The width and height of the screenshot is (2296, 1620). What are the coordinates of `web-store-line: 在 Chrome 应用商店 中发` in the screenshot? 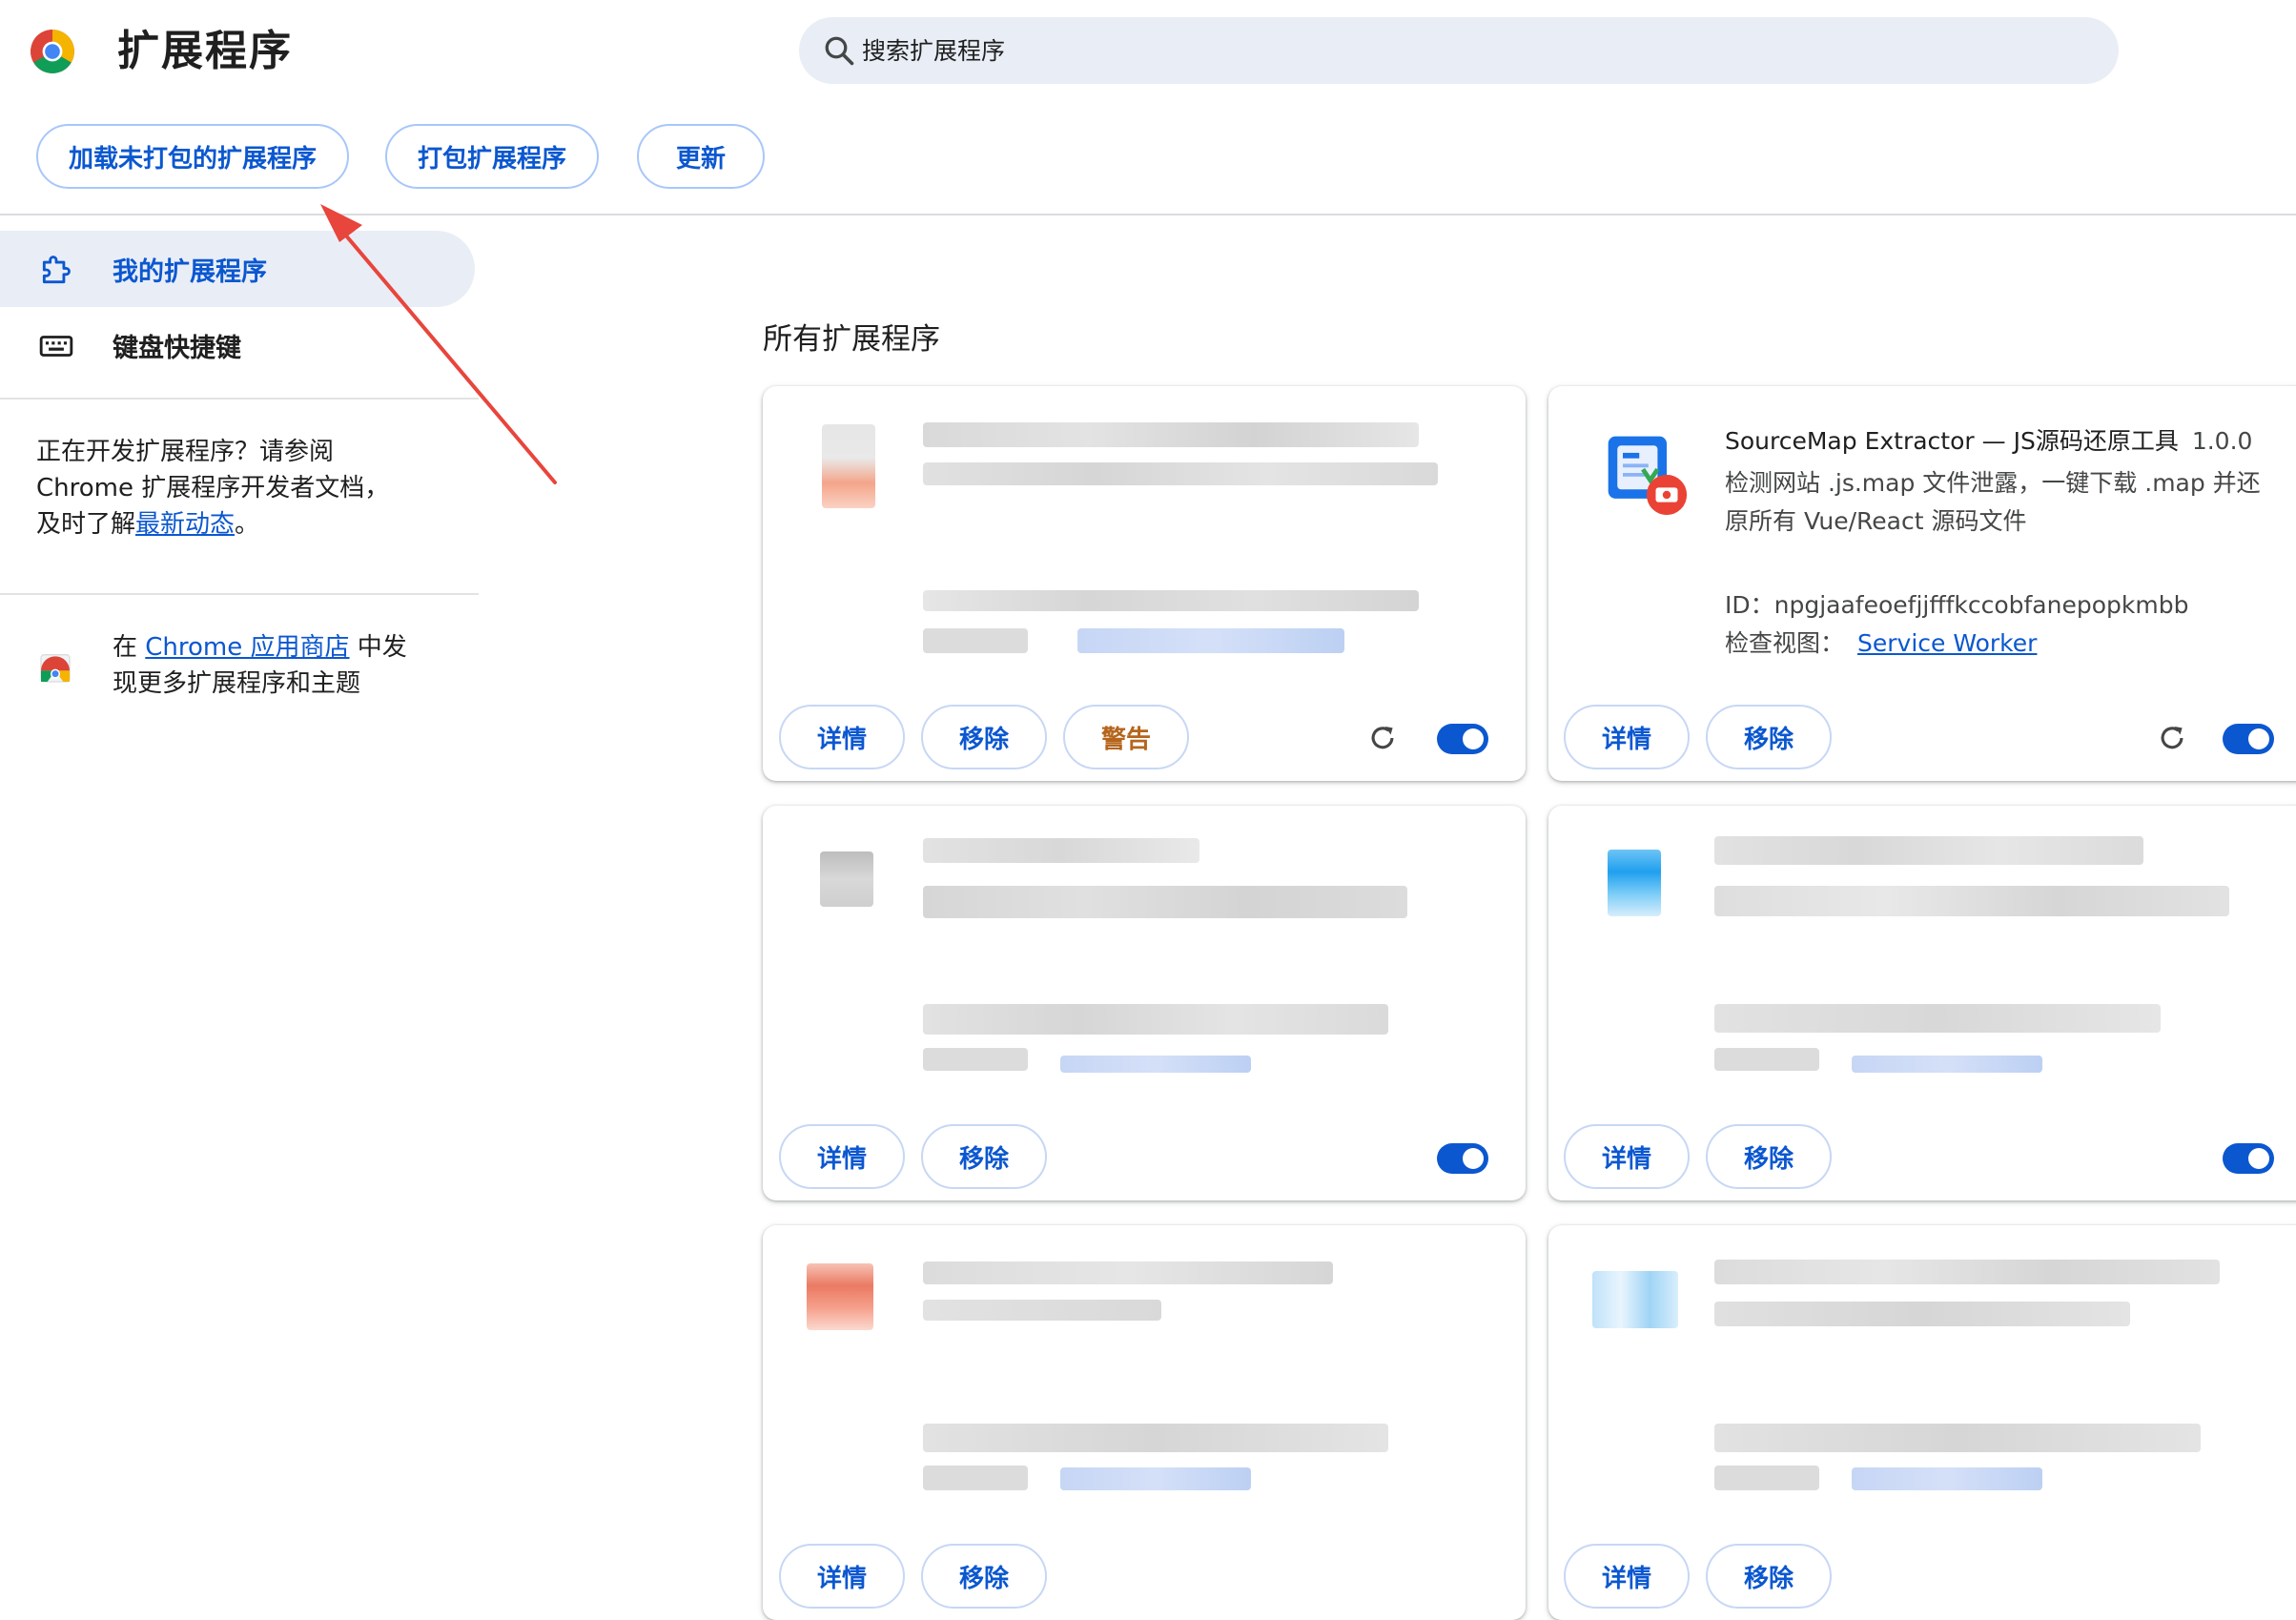 It's located at (260, 647).